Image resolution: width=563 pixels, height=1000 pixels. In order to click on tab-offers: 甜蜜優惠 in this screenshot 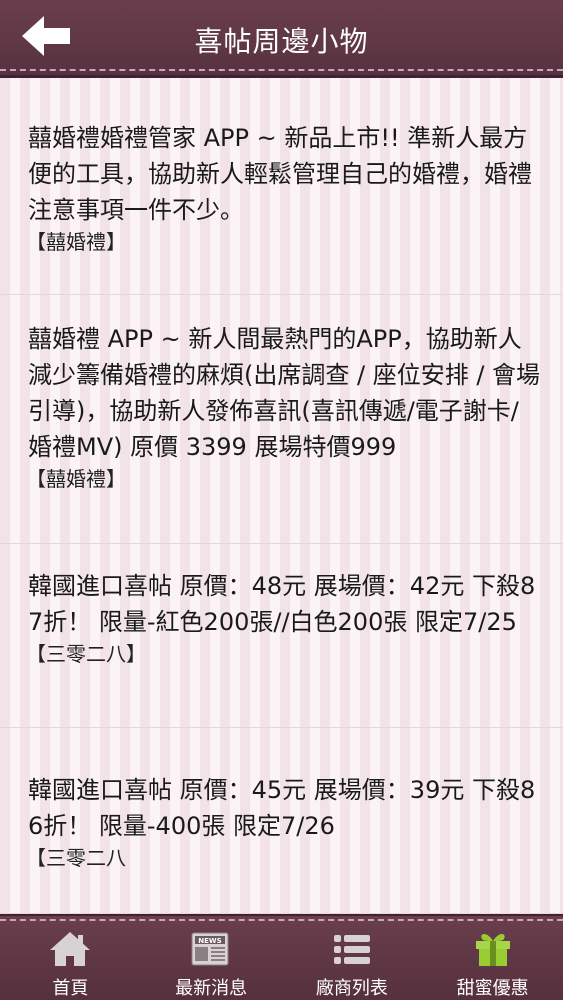, I will do `click(492, 958)`.